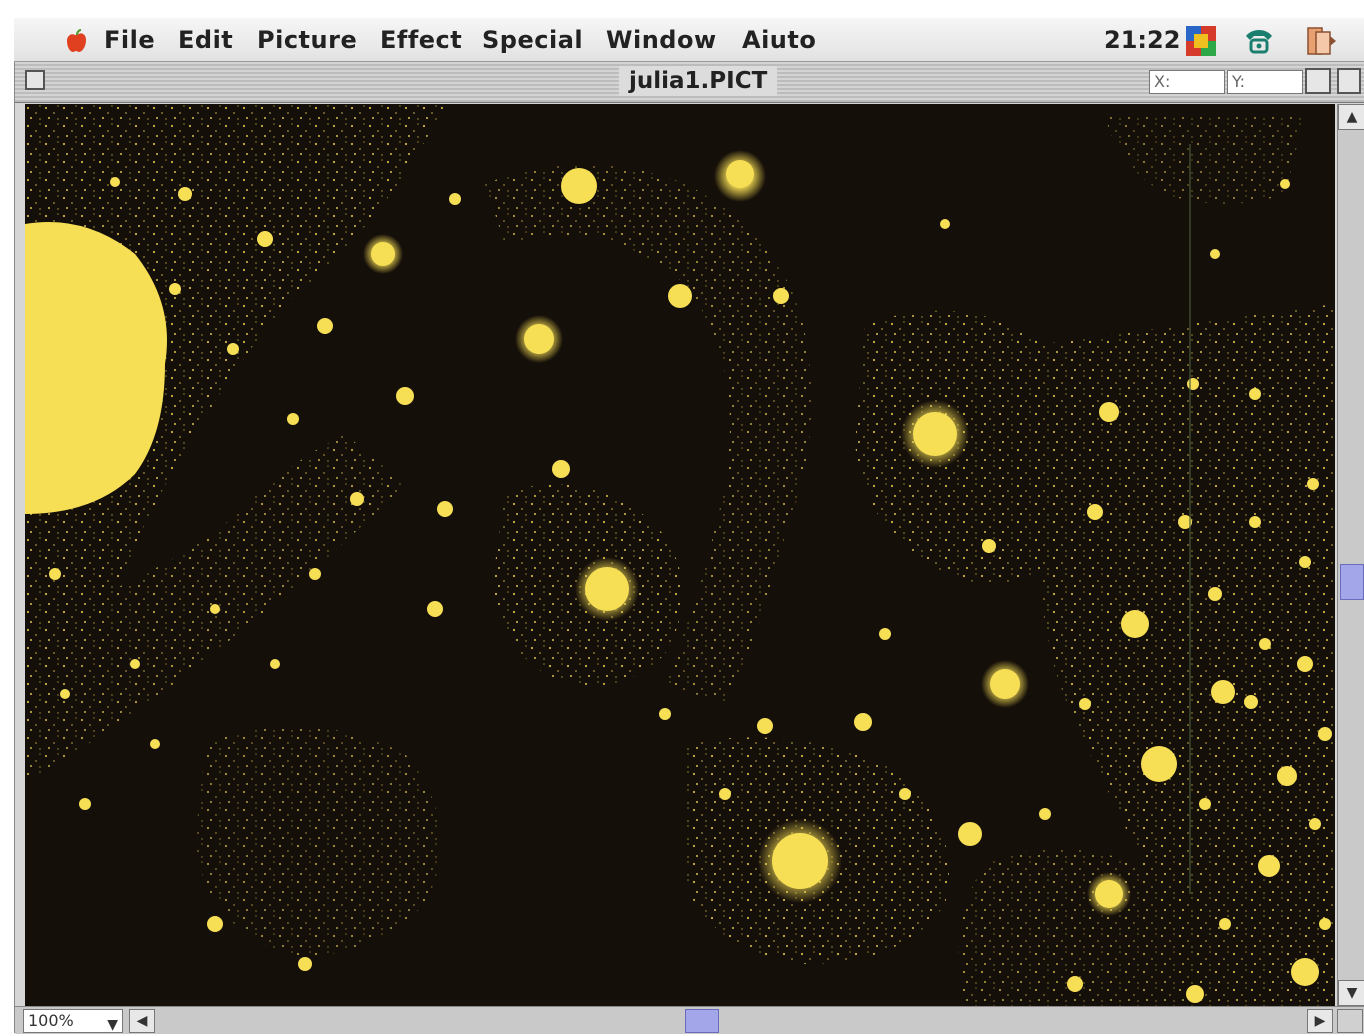 The height and width of the screenshot is (1036, 1364). What do you see at coordinates (77, 41) in the screenshot?
I see `apple-logo-icon` at bounding box center [77, 41].